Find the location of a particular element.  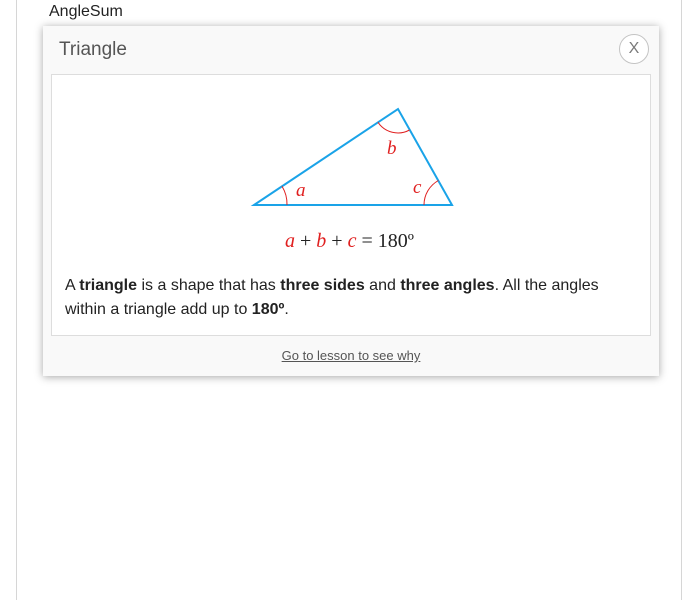

term-180: 180º is located at coordinates (268, 309).